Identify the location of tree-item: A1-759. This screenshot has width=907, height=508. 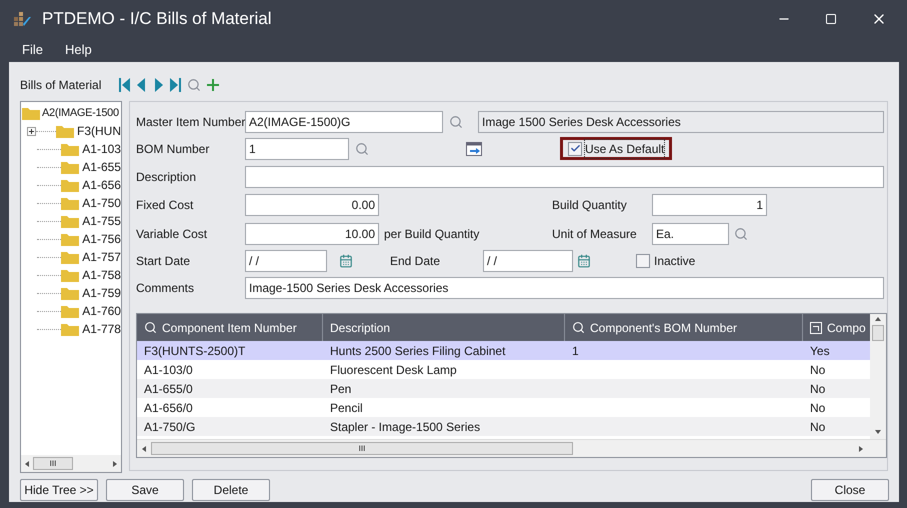
(91, 293).